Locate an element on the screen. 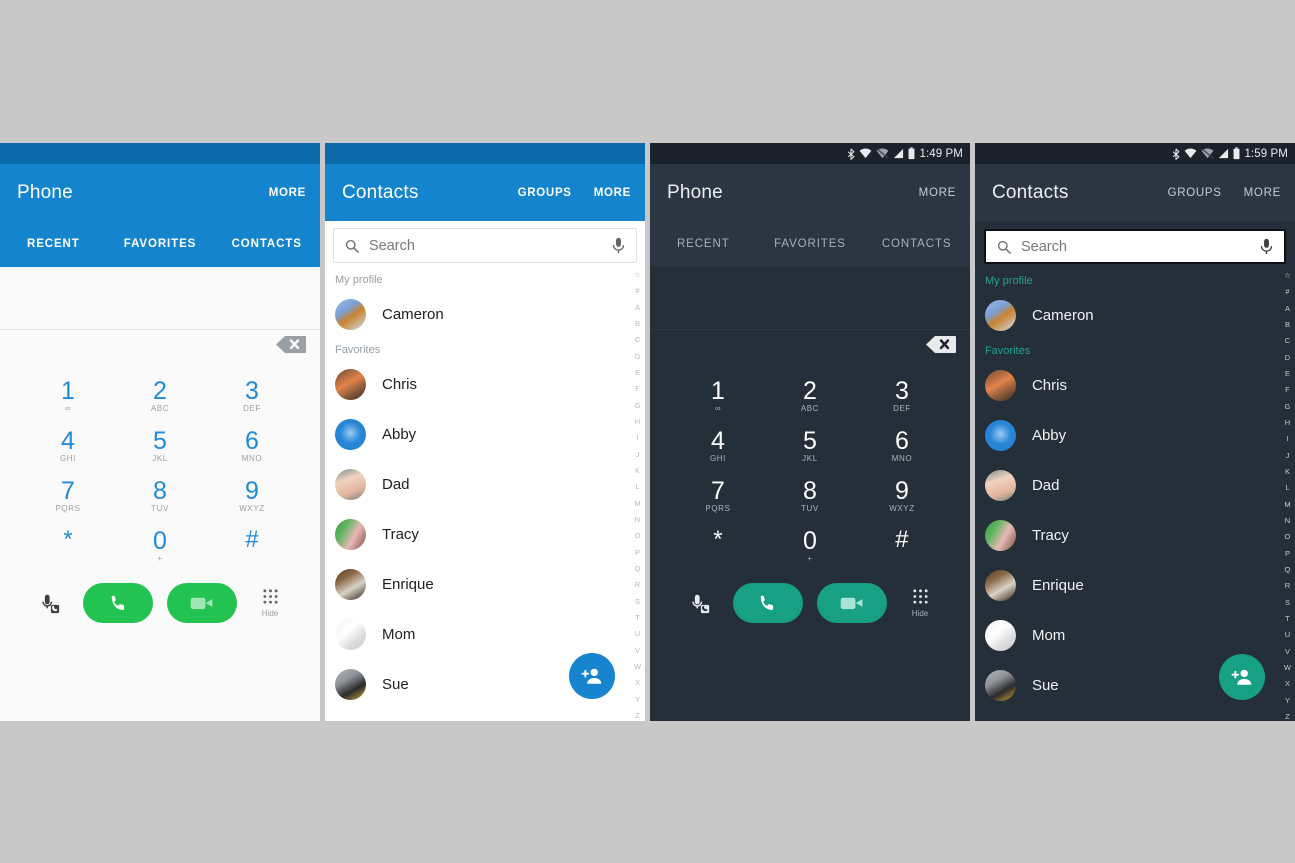 The image size is (1295, 863). index-letter: O is located at coordinates (1288, 537).